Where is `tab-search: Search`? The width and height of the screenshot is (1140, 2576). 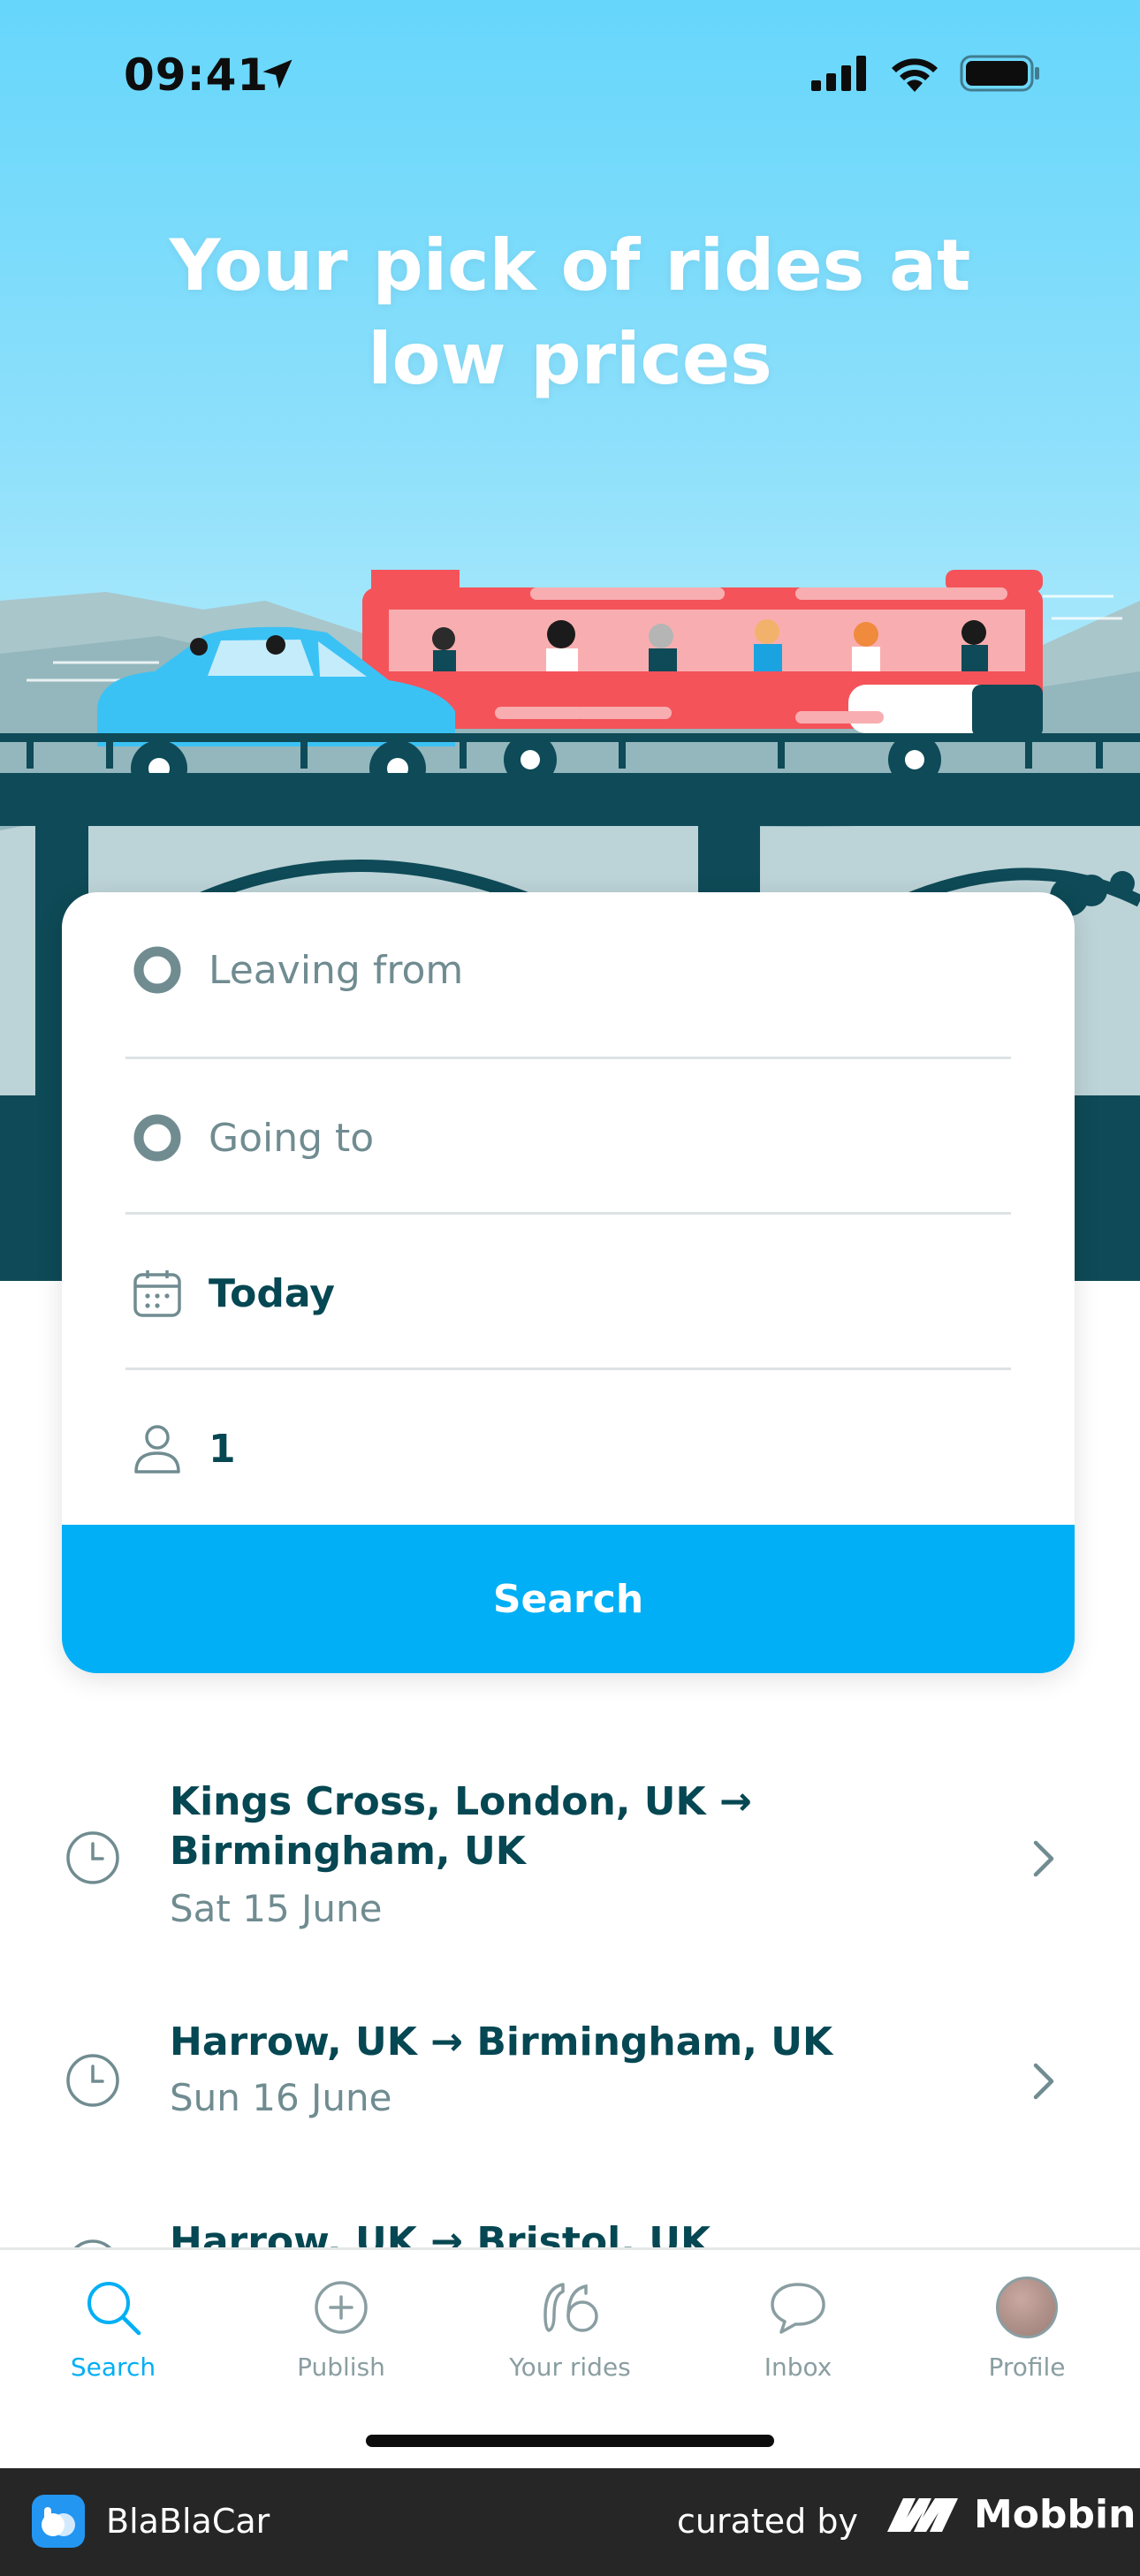 tab-search: Search is located at coordinates (113, 2325).